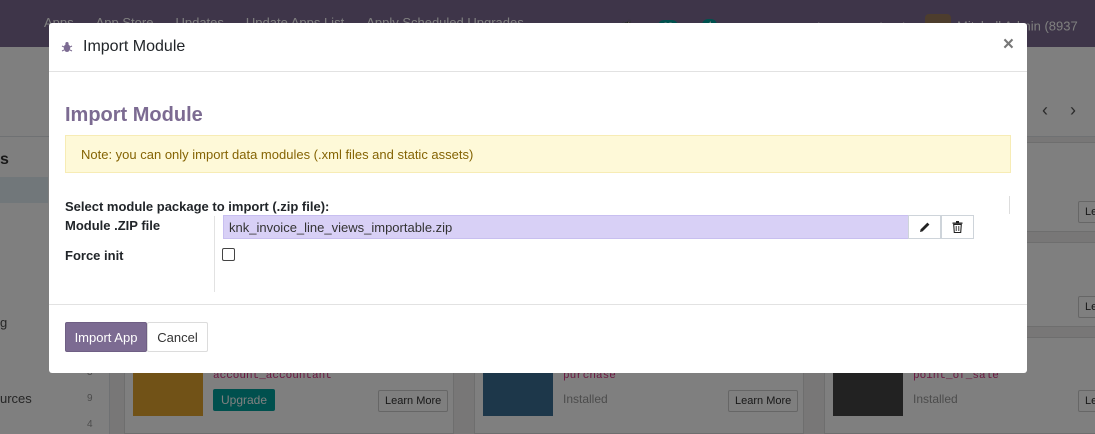 The image size is (1095, 434). Describe the element at coordinates (538, 338) in the screenshot. I see `dialog-footer: Import App Cancel` at that location.